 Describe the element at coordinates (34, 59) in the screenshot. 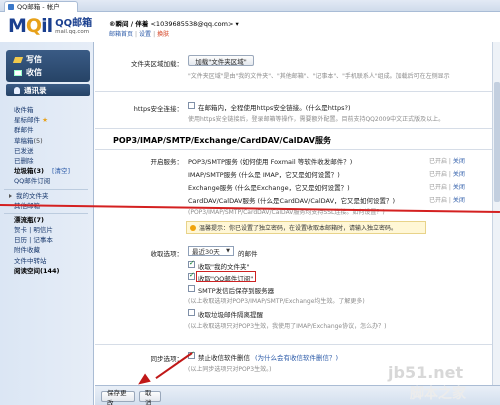

I see `compose-label: 写信` at that location.